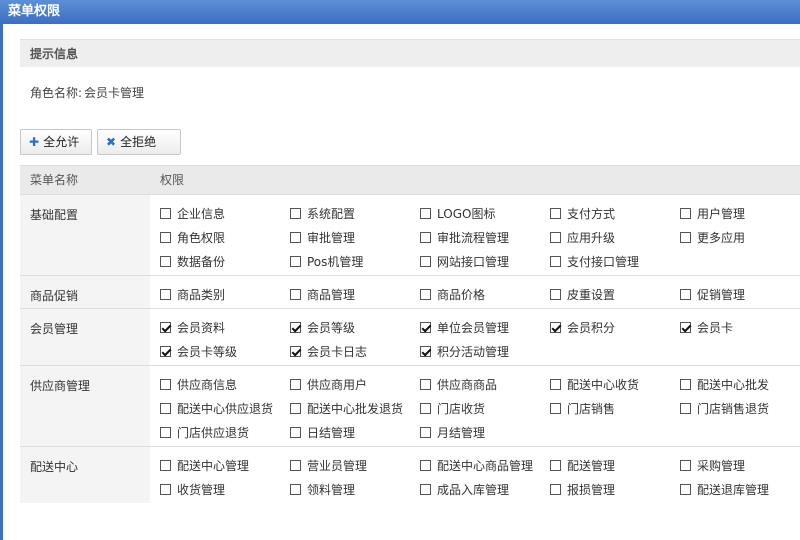  What do you see at coordinates (485, 384) in the screenshot?
I see `permission-item: 供应商商品` at bounding box center [485, 384].